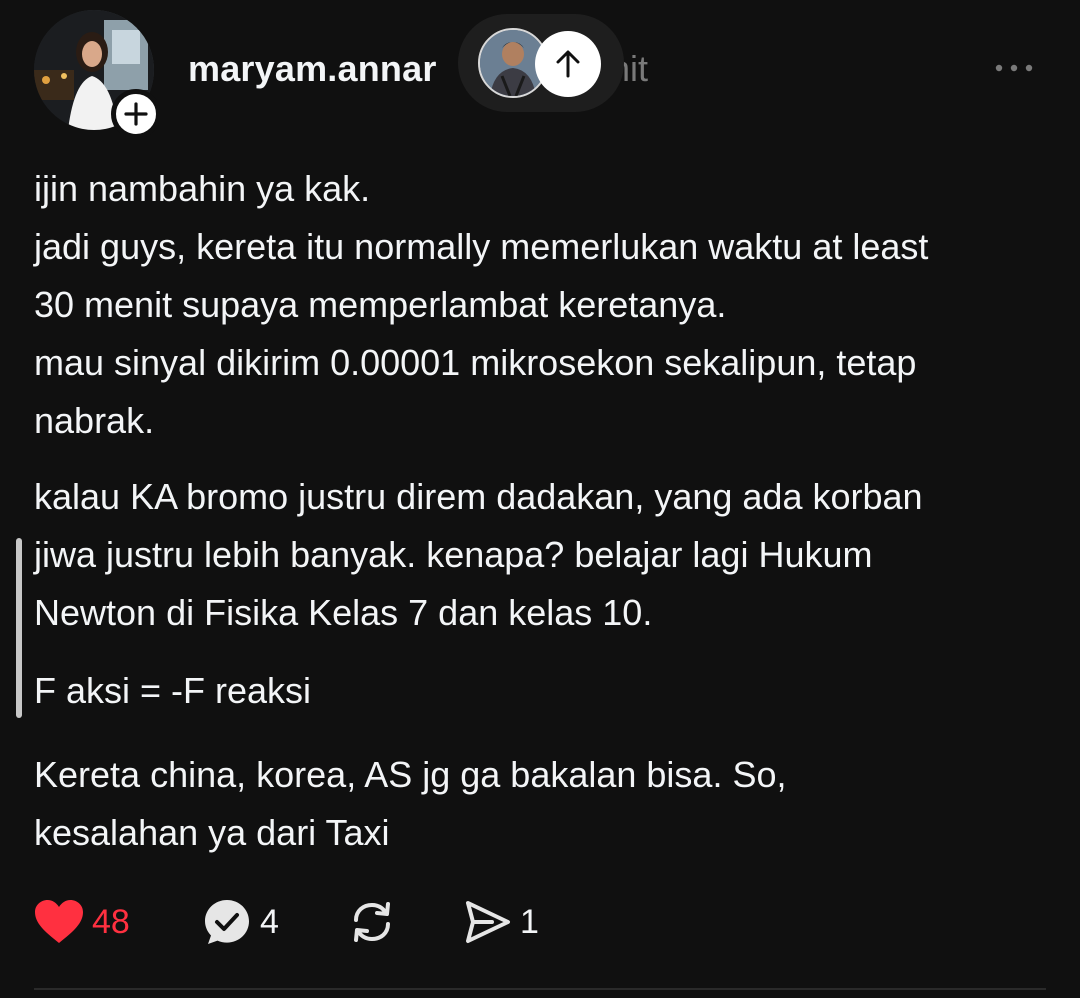 The image size is (1080, 998). What do you see at coordinates (1014, 68) in the screenshot?
I see `more-dots-icon` at bounding box center [1014, 68].